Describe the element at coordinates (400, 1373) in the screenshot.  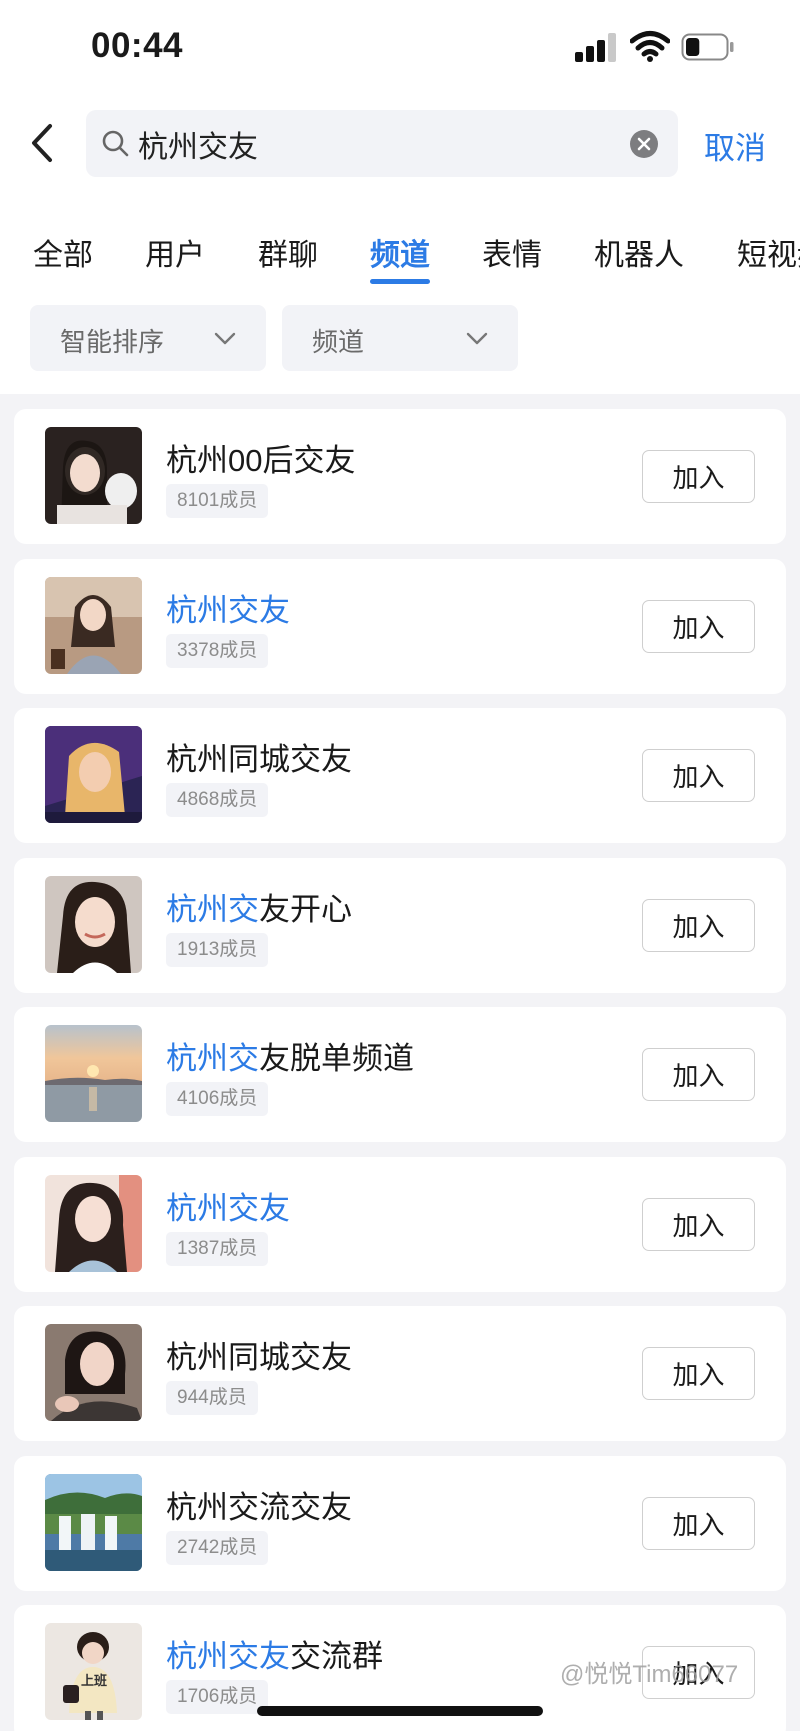
I see `channel-result-card: 杭州同城交友 944成员 加入` at that location.